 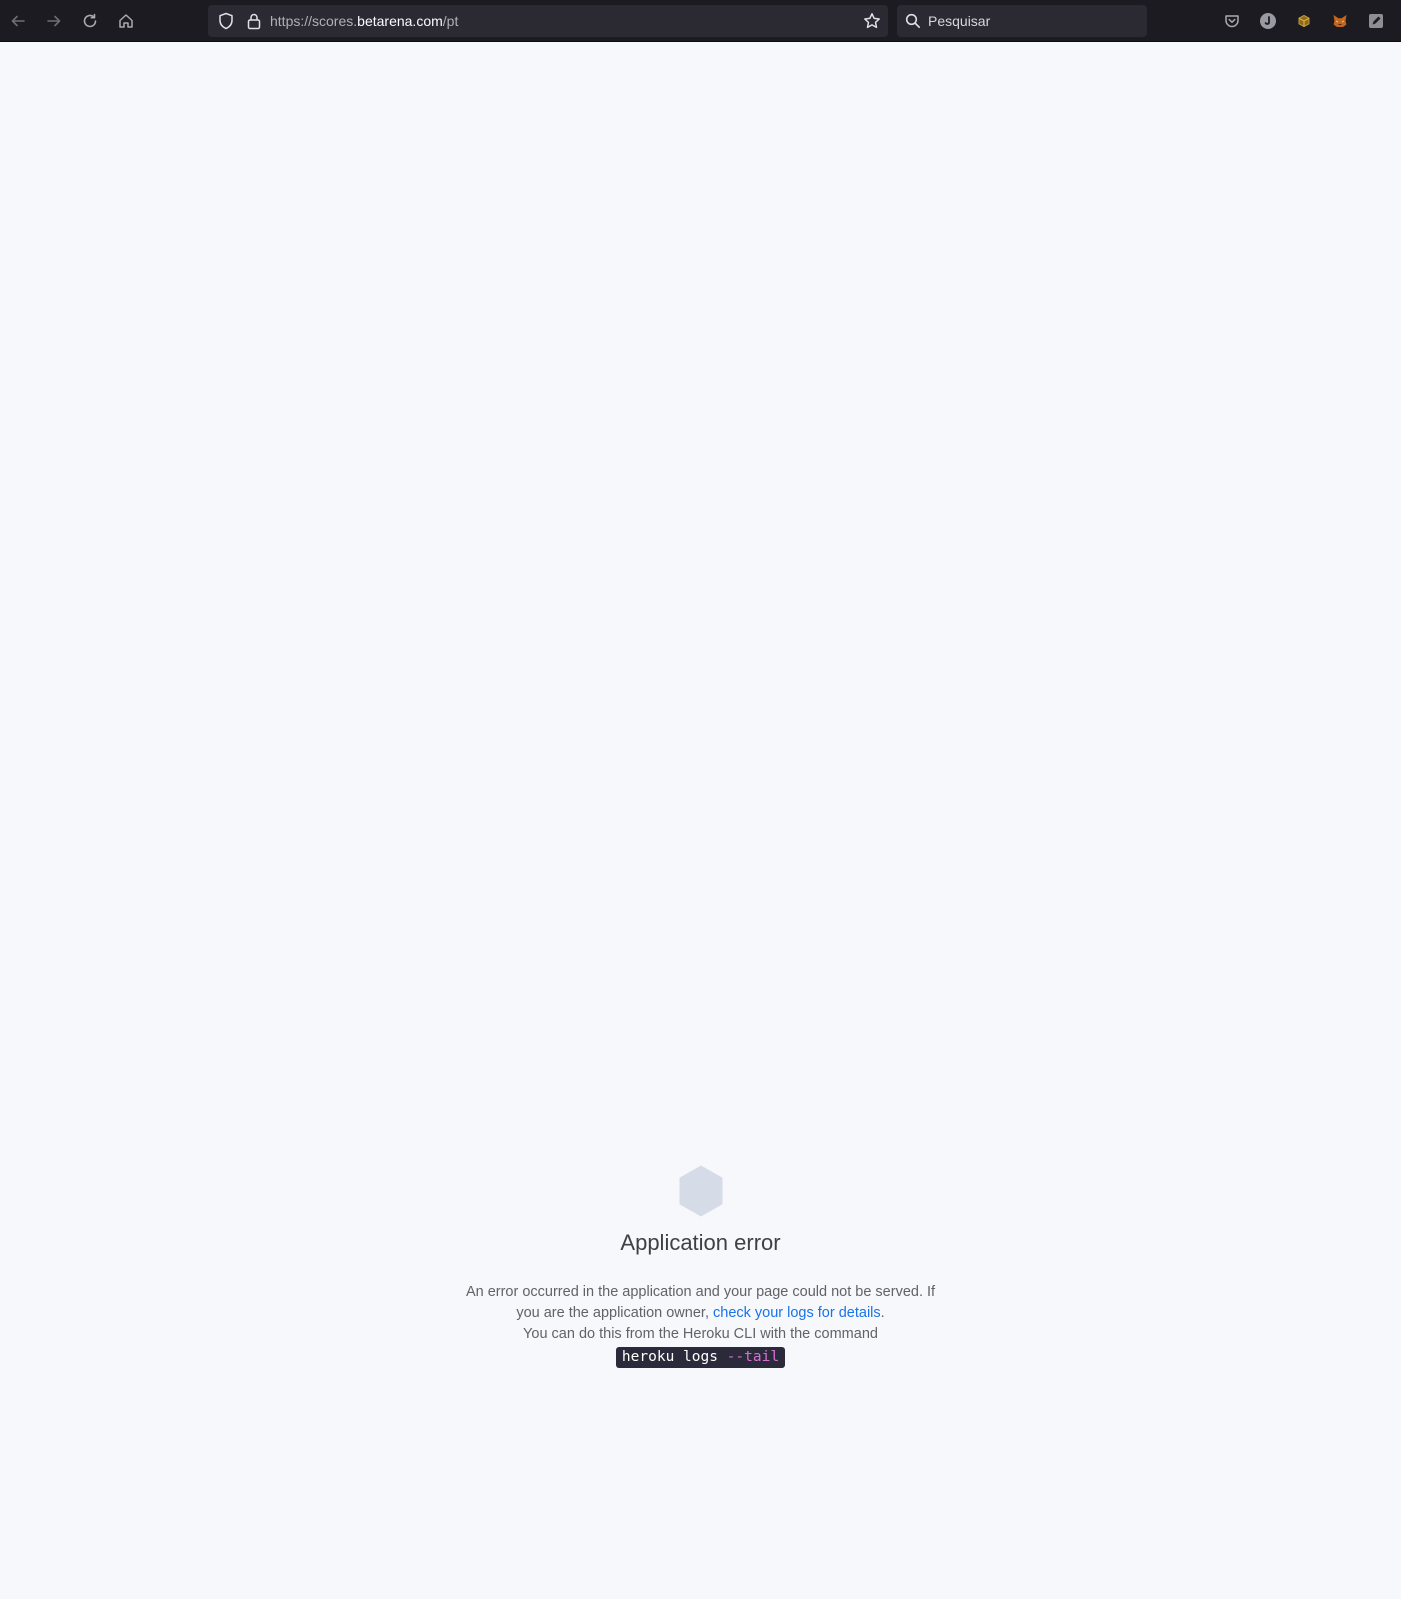 I want to click on pocket-button, so click(x=1232, y=21).